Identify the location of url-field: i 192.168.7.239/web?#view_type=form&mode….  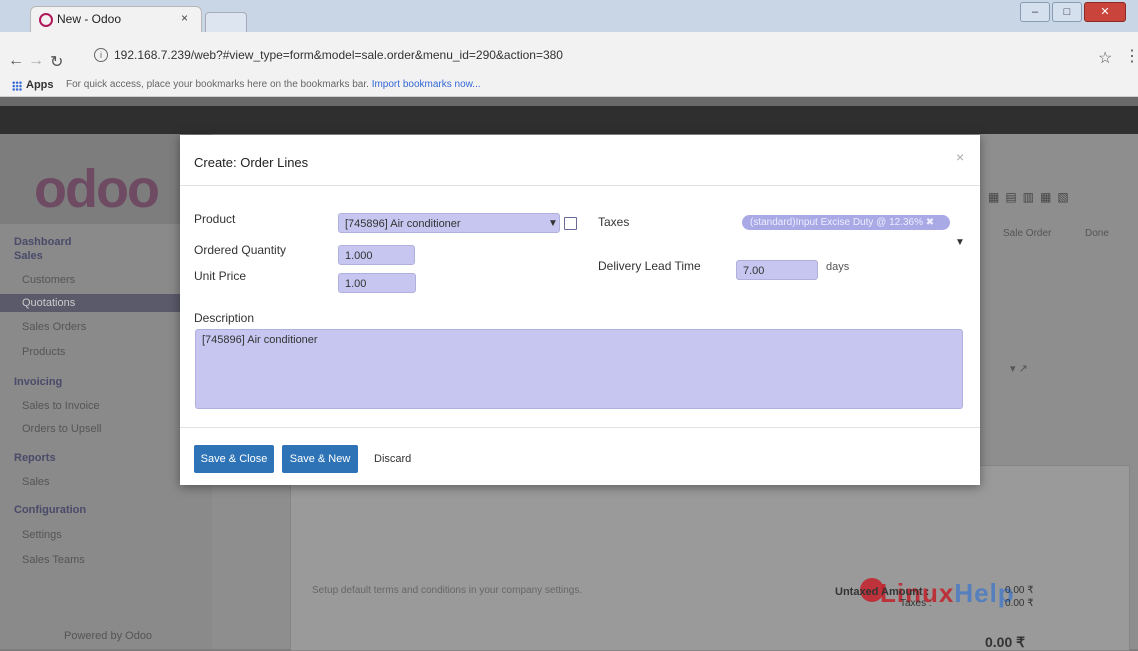
(592, 56).